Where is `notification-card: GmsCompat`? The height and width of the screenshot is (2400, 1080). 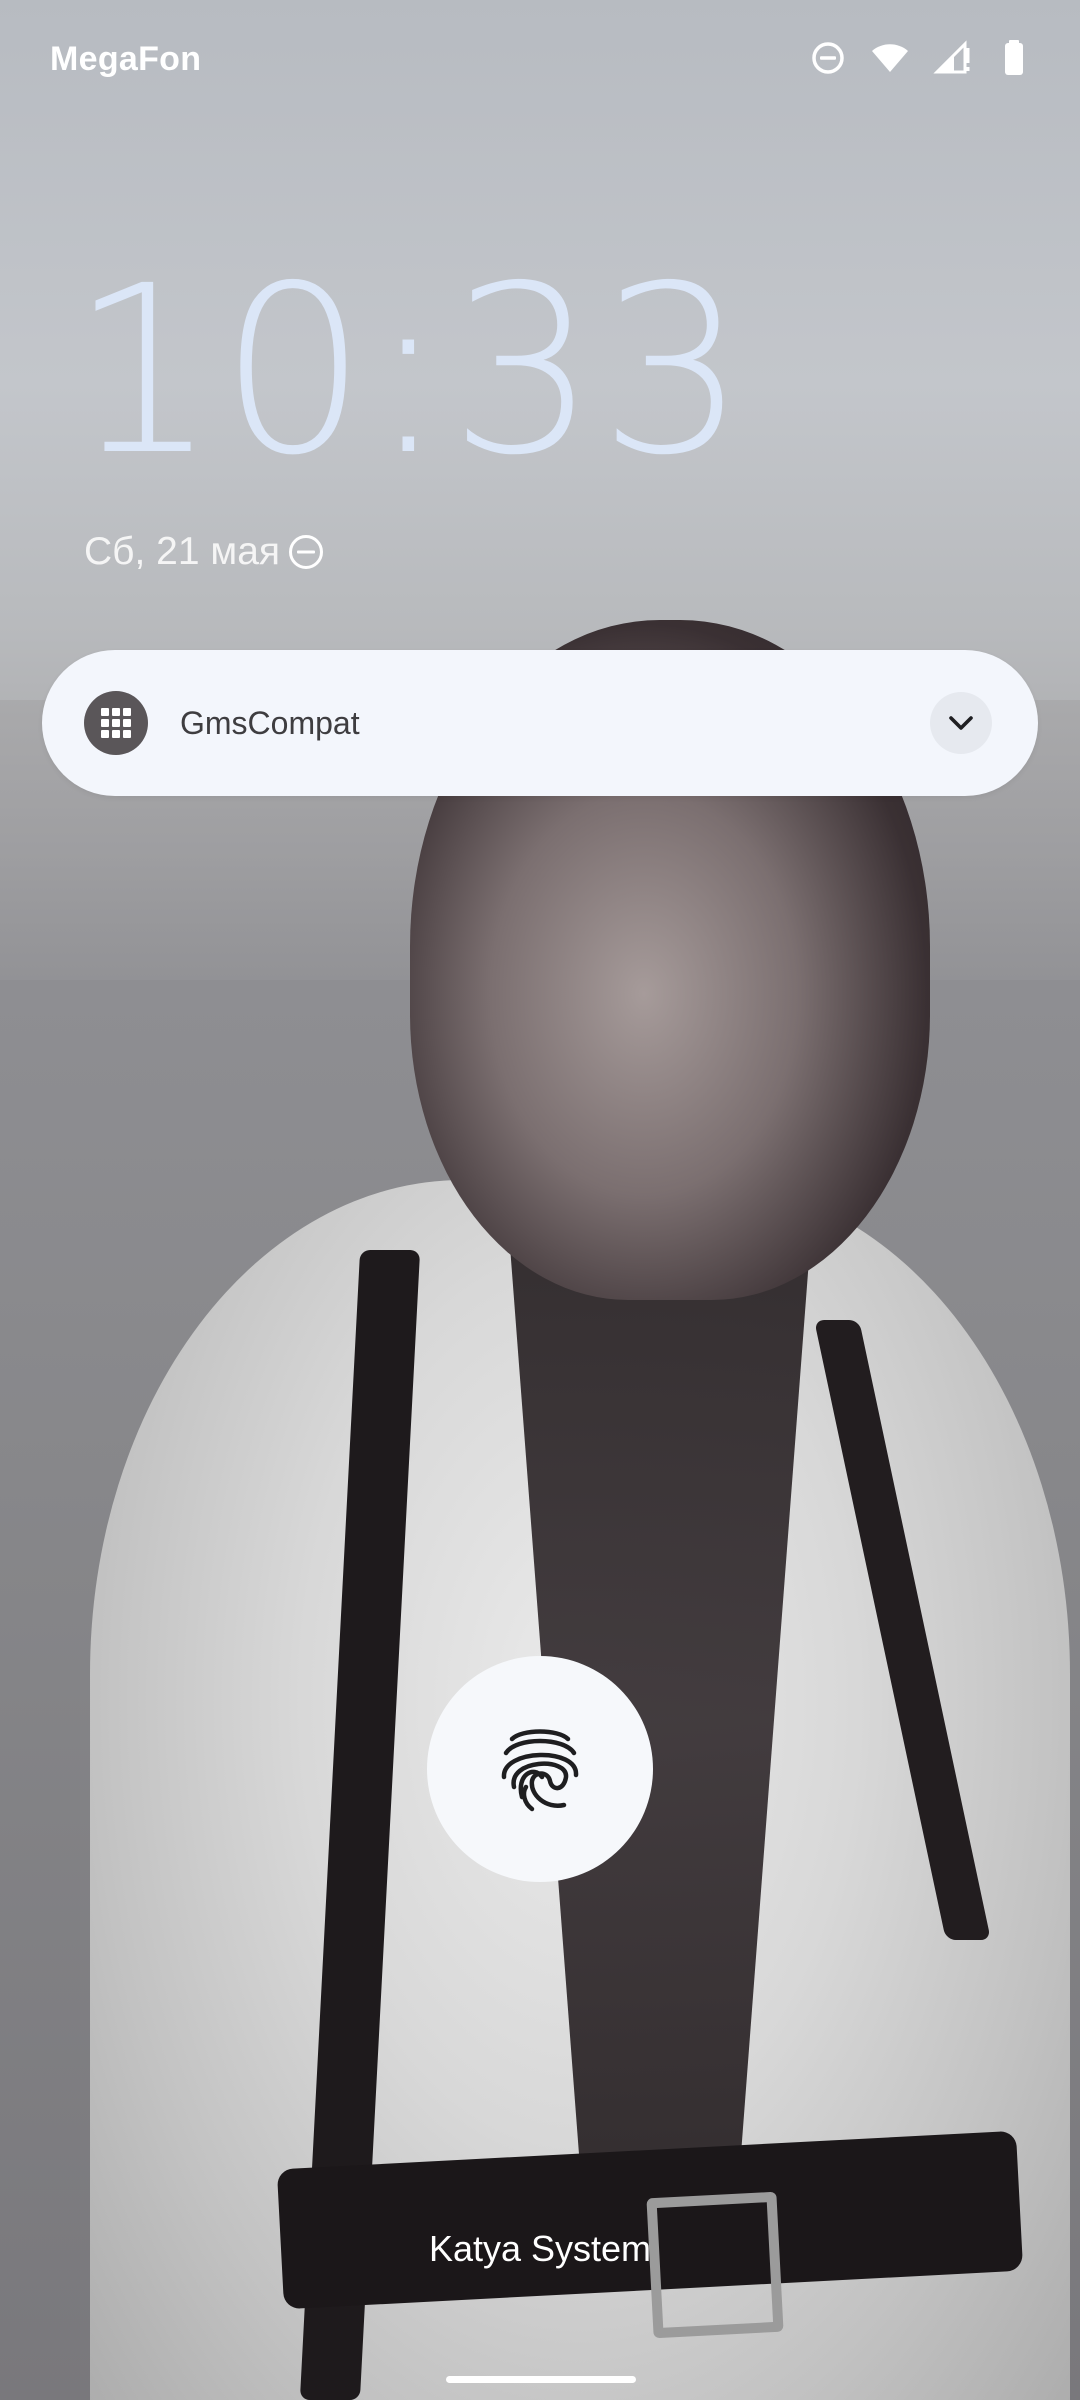
notification-card: GmsCompat is located at coordinates (540, 723).